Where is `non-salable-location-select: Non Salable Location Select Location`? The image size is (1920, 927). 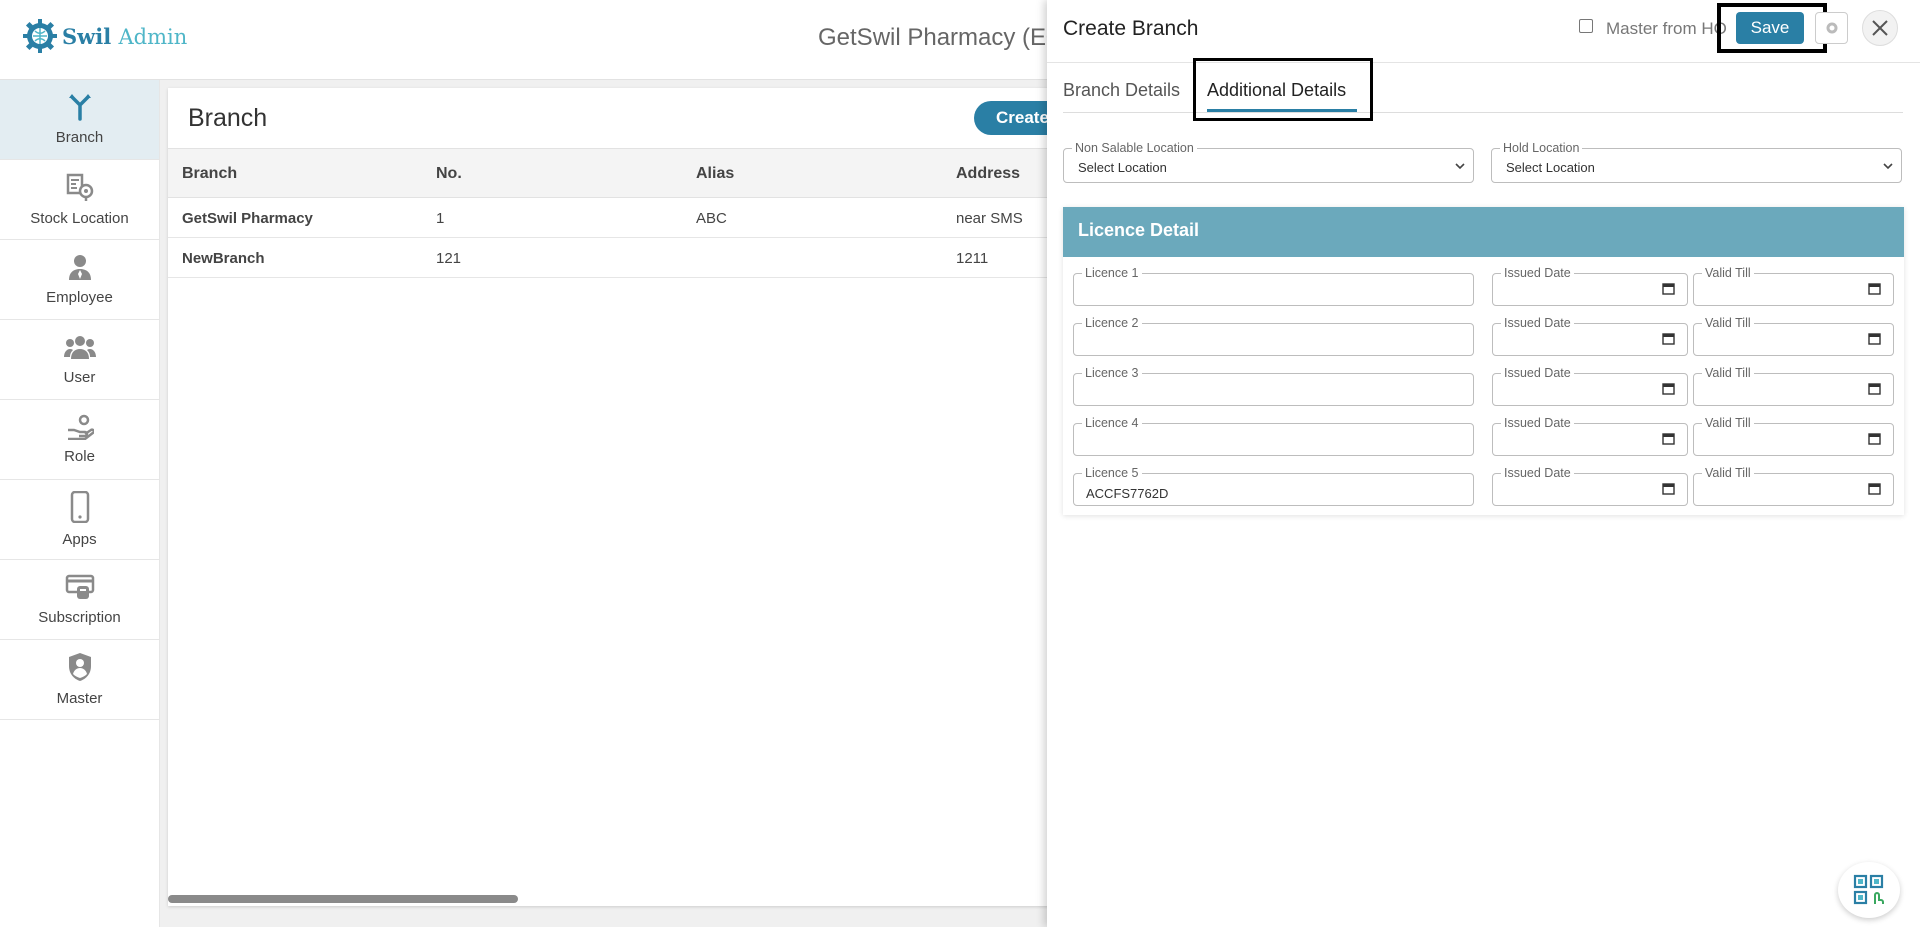
non-salable-location-select: Non Salable Location Select Location is located at coordinates (1268, 162).